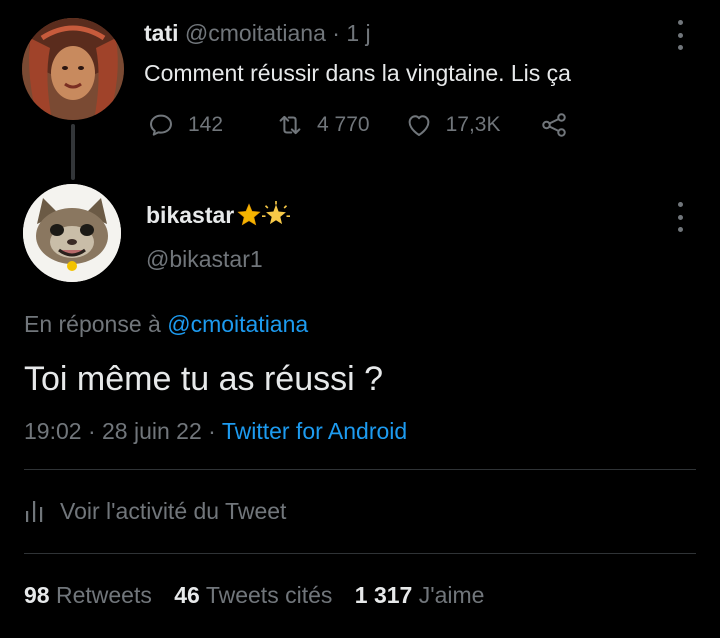 The width and height of the screenshot is (720, 638). I want to click on reply-icon, so click(161, 125).